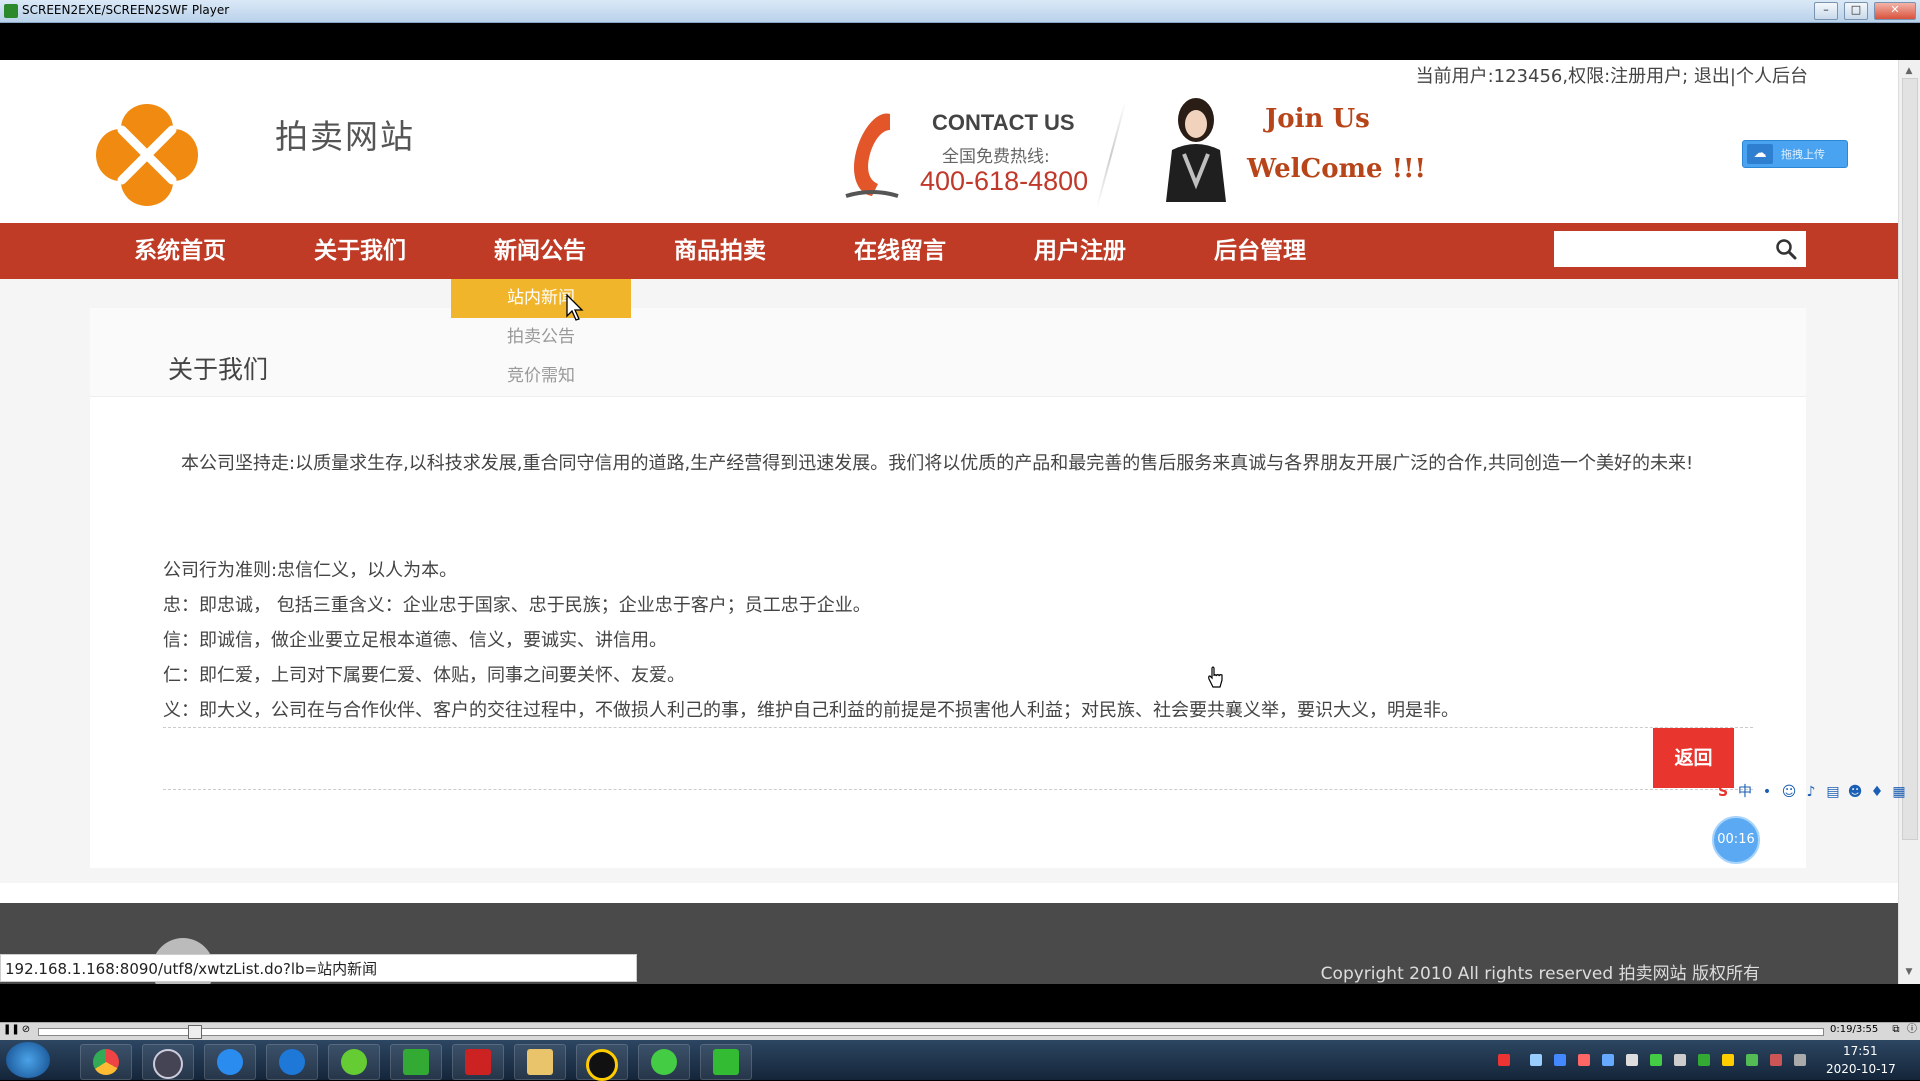  What do you see at coordinates (948, 352) in the screenshot?
I see `content-card-header` at bounding box center [948, 352].